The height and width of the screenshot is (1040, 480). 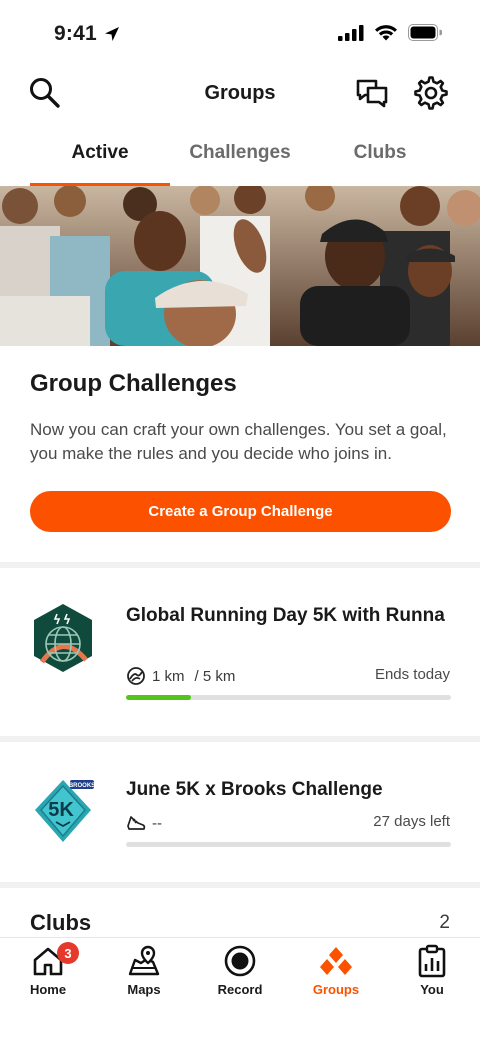 What do you see at coordinates (133, 383) in the screenshot?
I see `promo-title: Group Challenges` at bounding box center [133, 383].